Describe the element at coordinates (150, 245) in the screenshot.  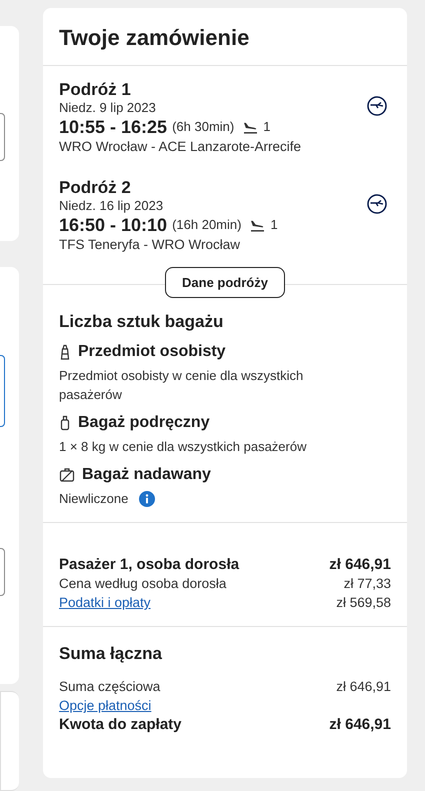
I see `route-text: TFS Teneryfa - WRO Wrocław` at that location.